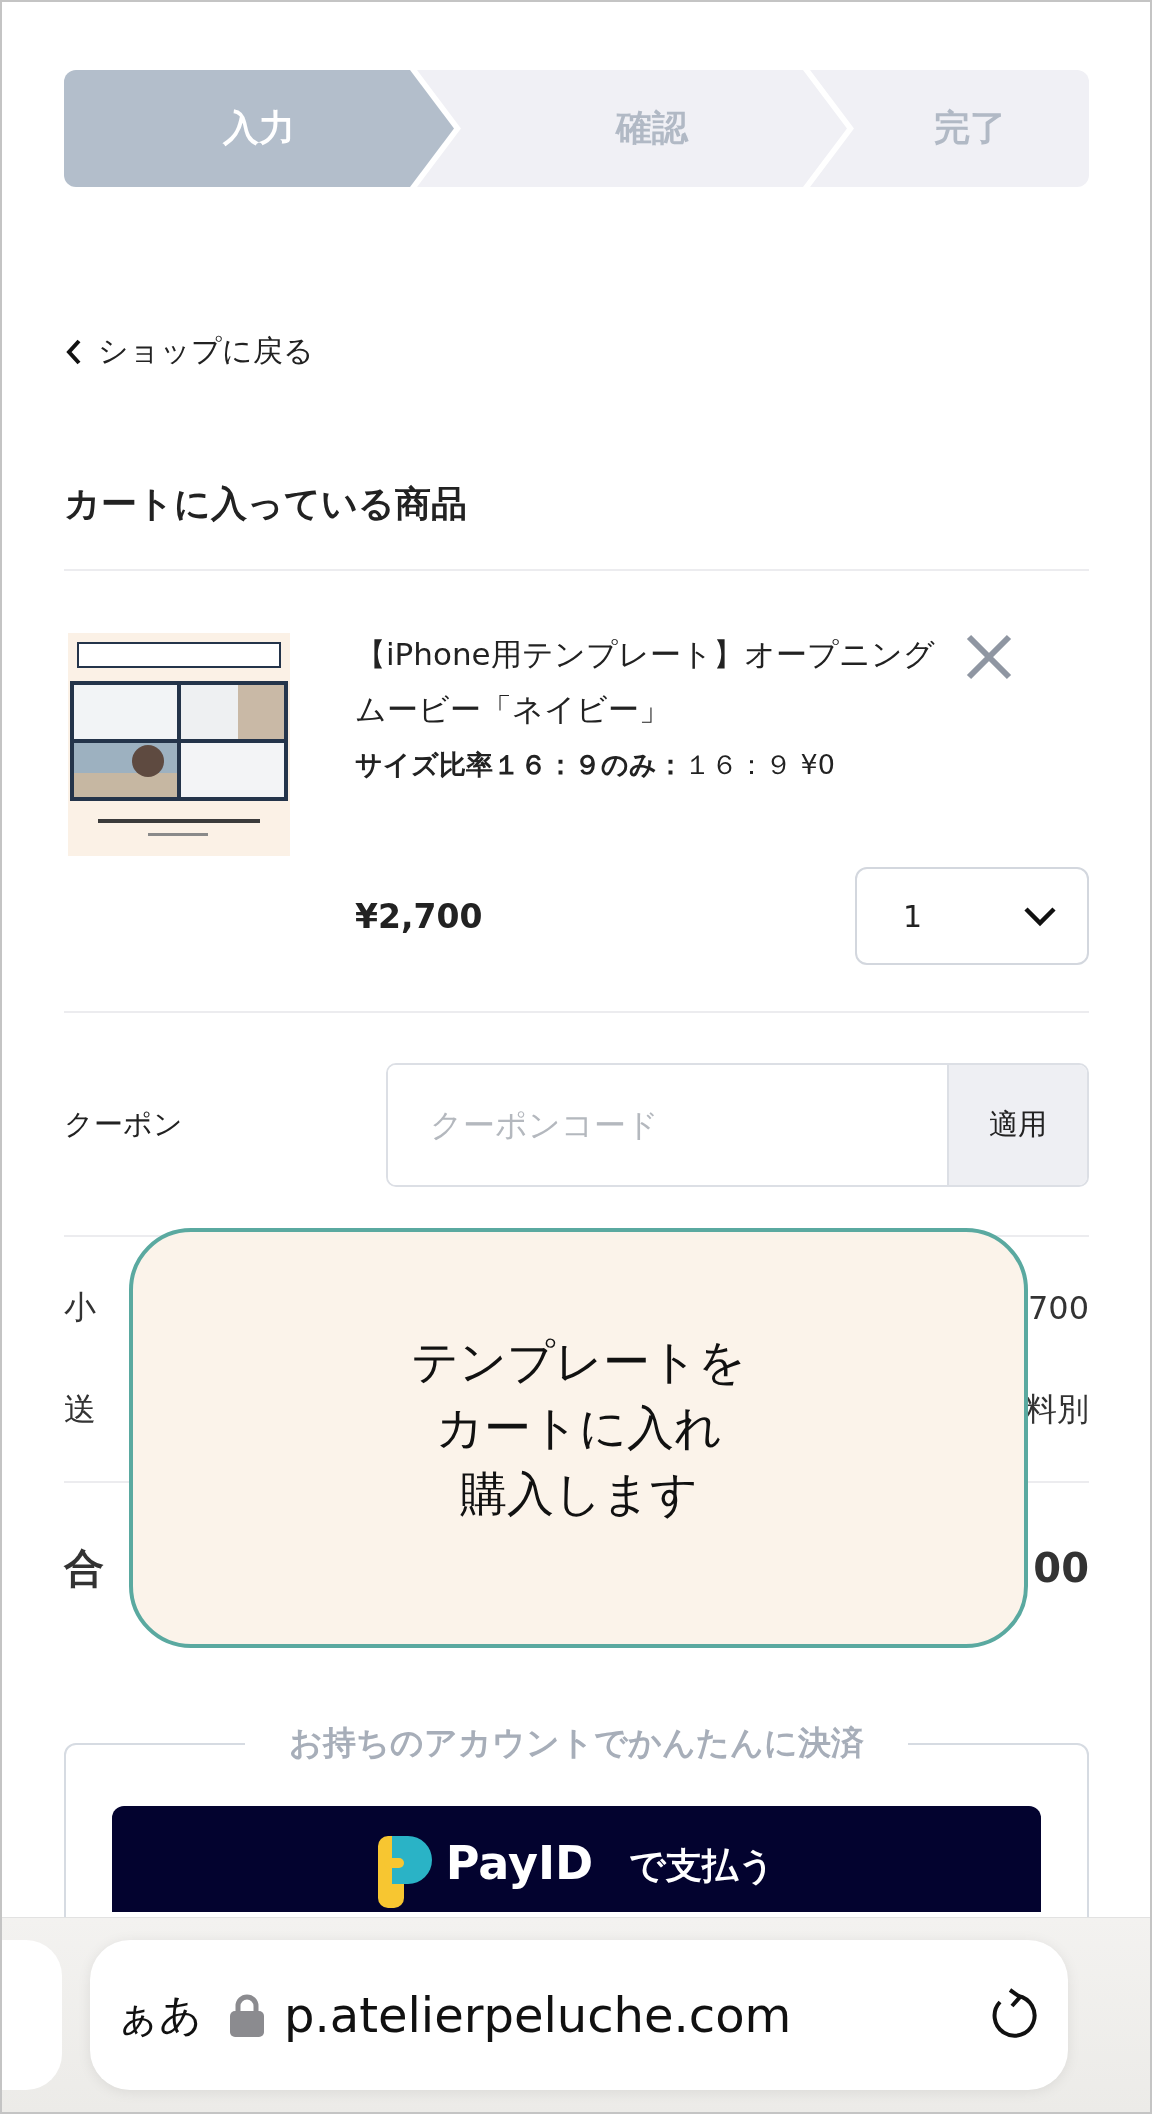 This screenshot has height=2114, width=1152. Describe the element at coordinates (578, 1362) in the screenshot. I see `callout-text: テンプレートを` at that location.